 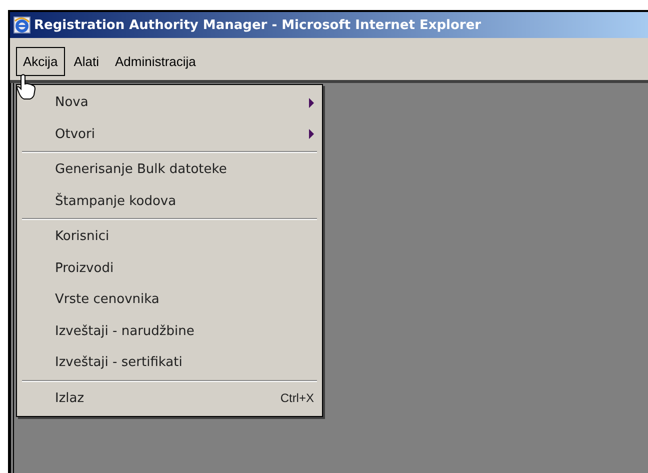 What do you see at coordinates (169, 170) in the screenshot?
I see `menu-entry: Generisanje Bulk datoteke` at bounding box center [169, 170].